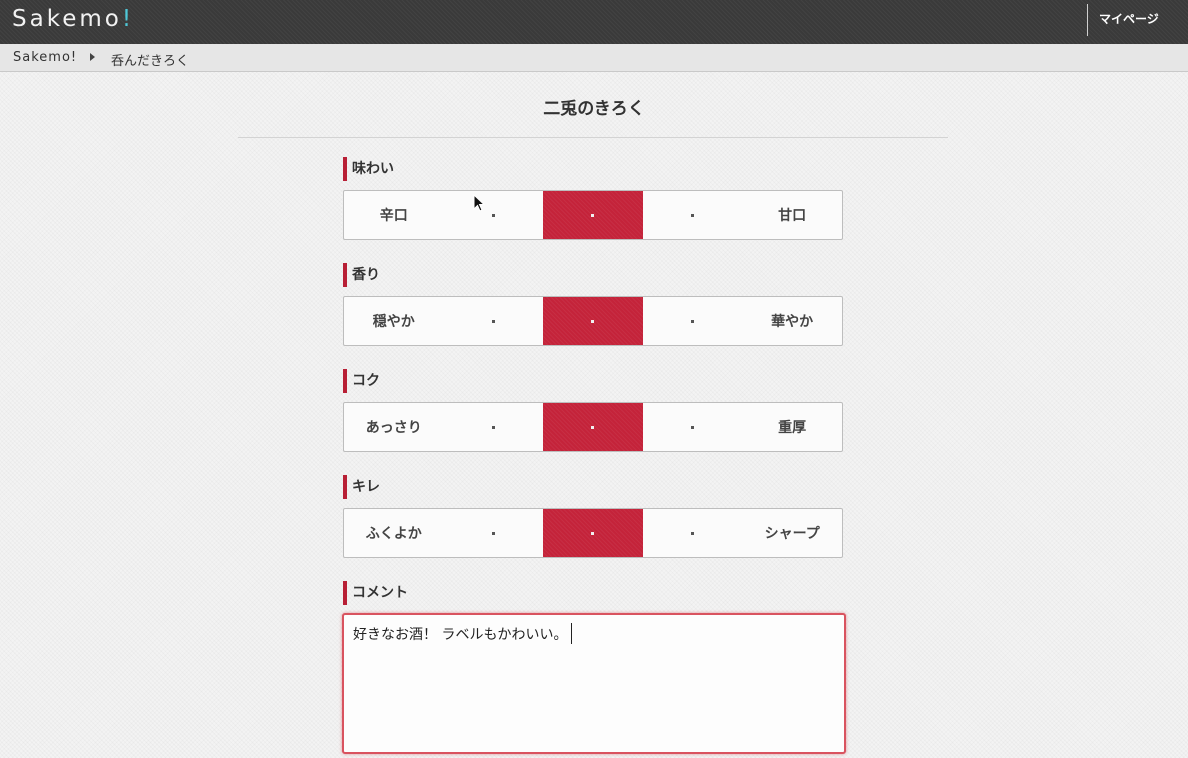 The height and width of the screenshot is (758, 1188). What do you see at coordinates (394, 427) in the screenshot?
I see `rating-option-left: あっさり` at bounding box center [394, 427].